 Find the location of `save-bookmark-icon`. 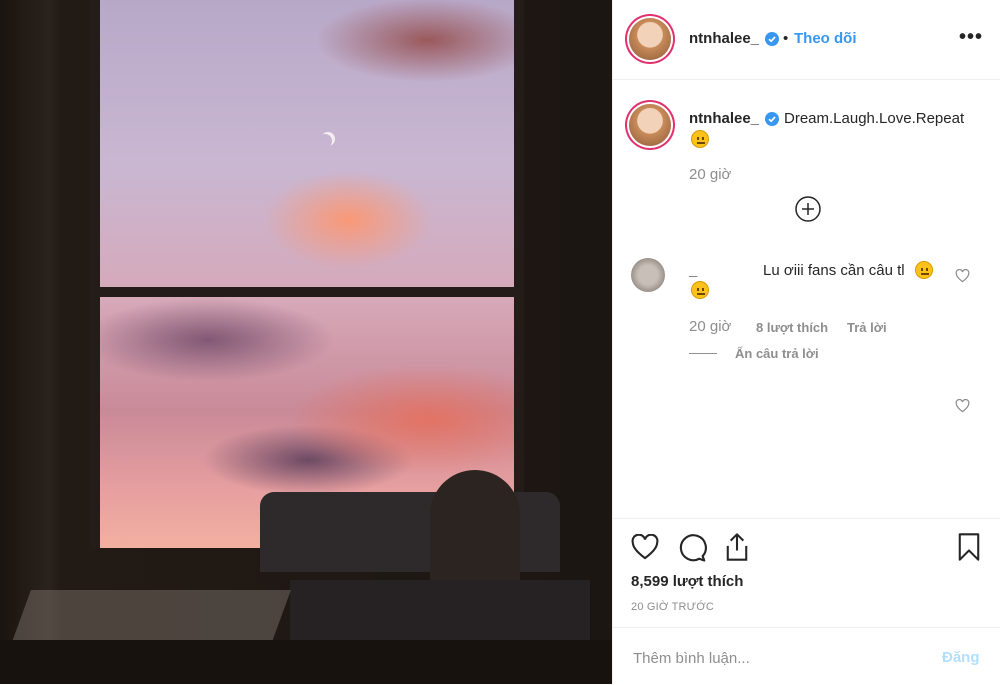

save-bookmark-icon is located at coordinates (969, 547).